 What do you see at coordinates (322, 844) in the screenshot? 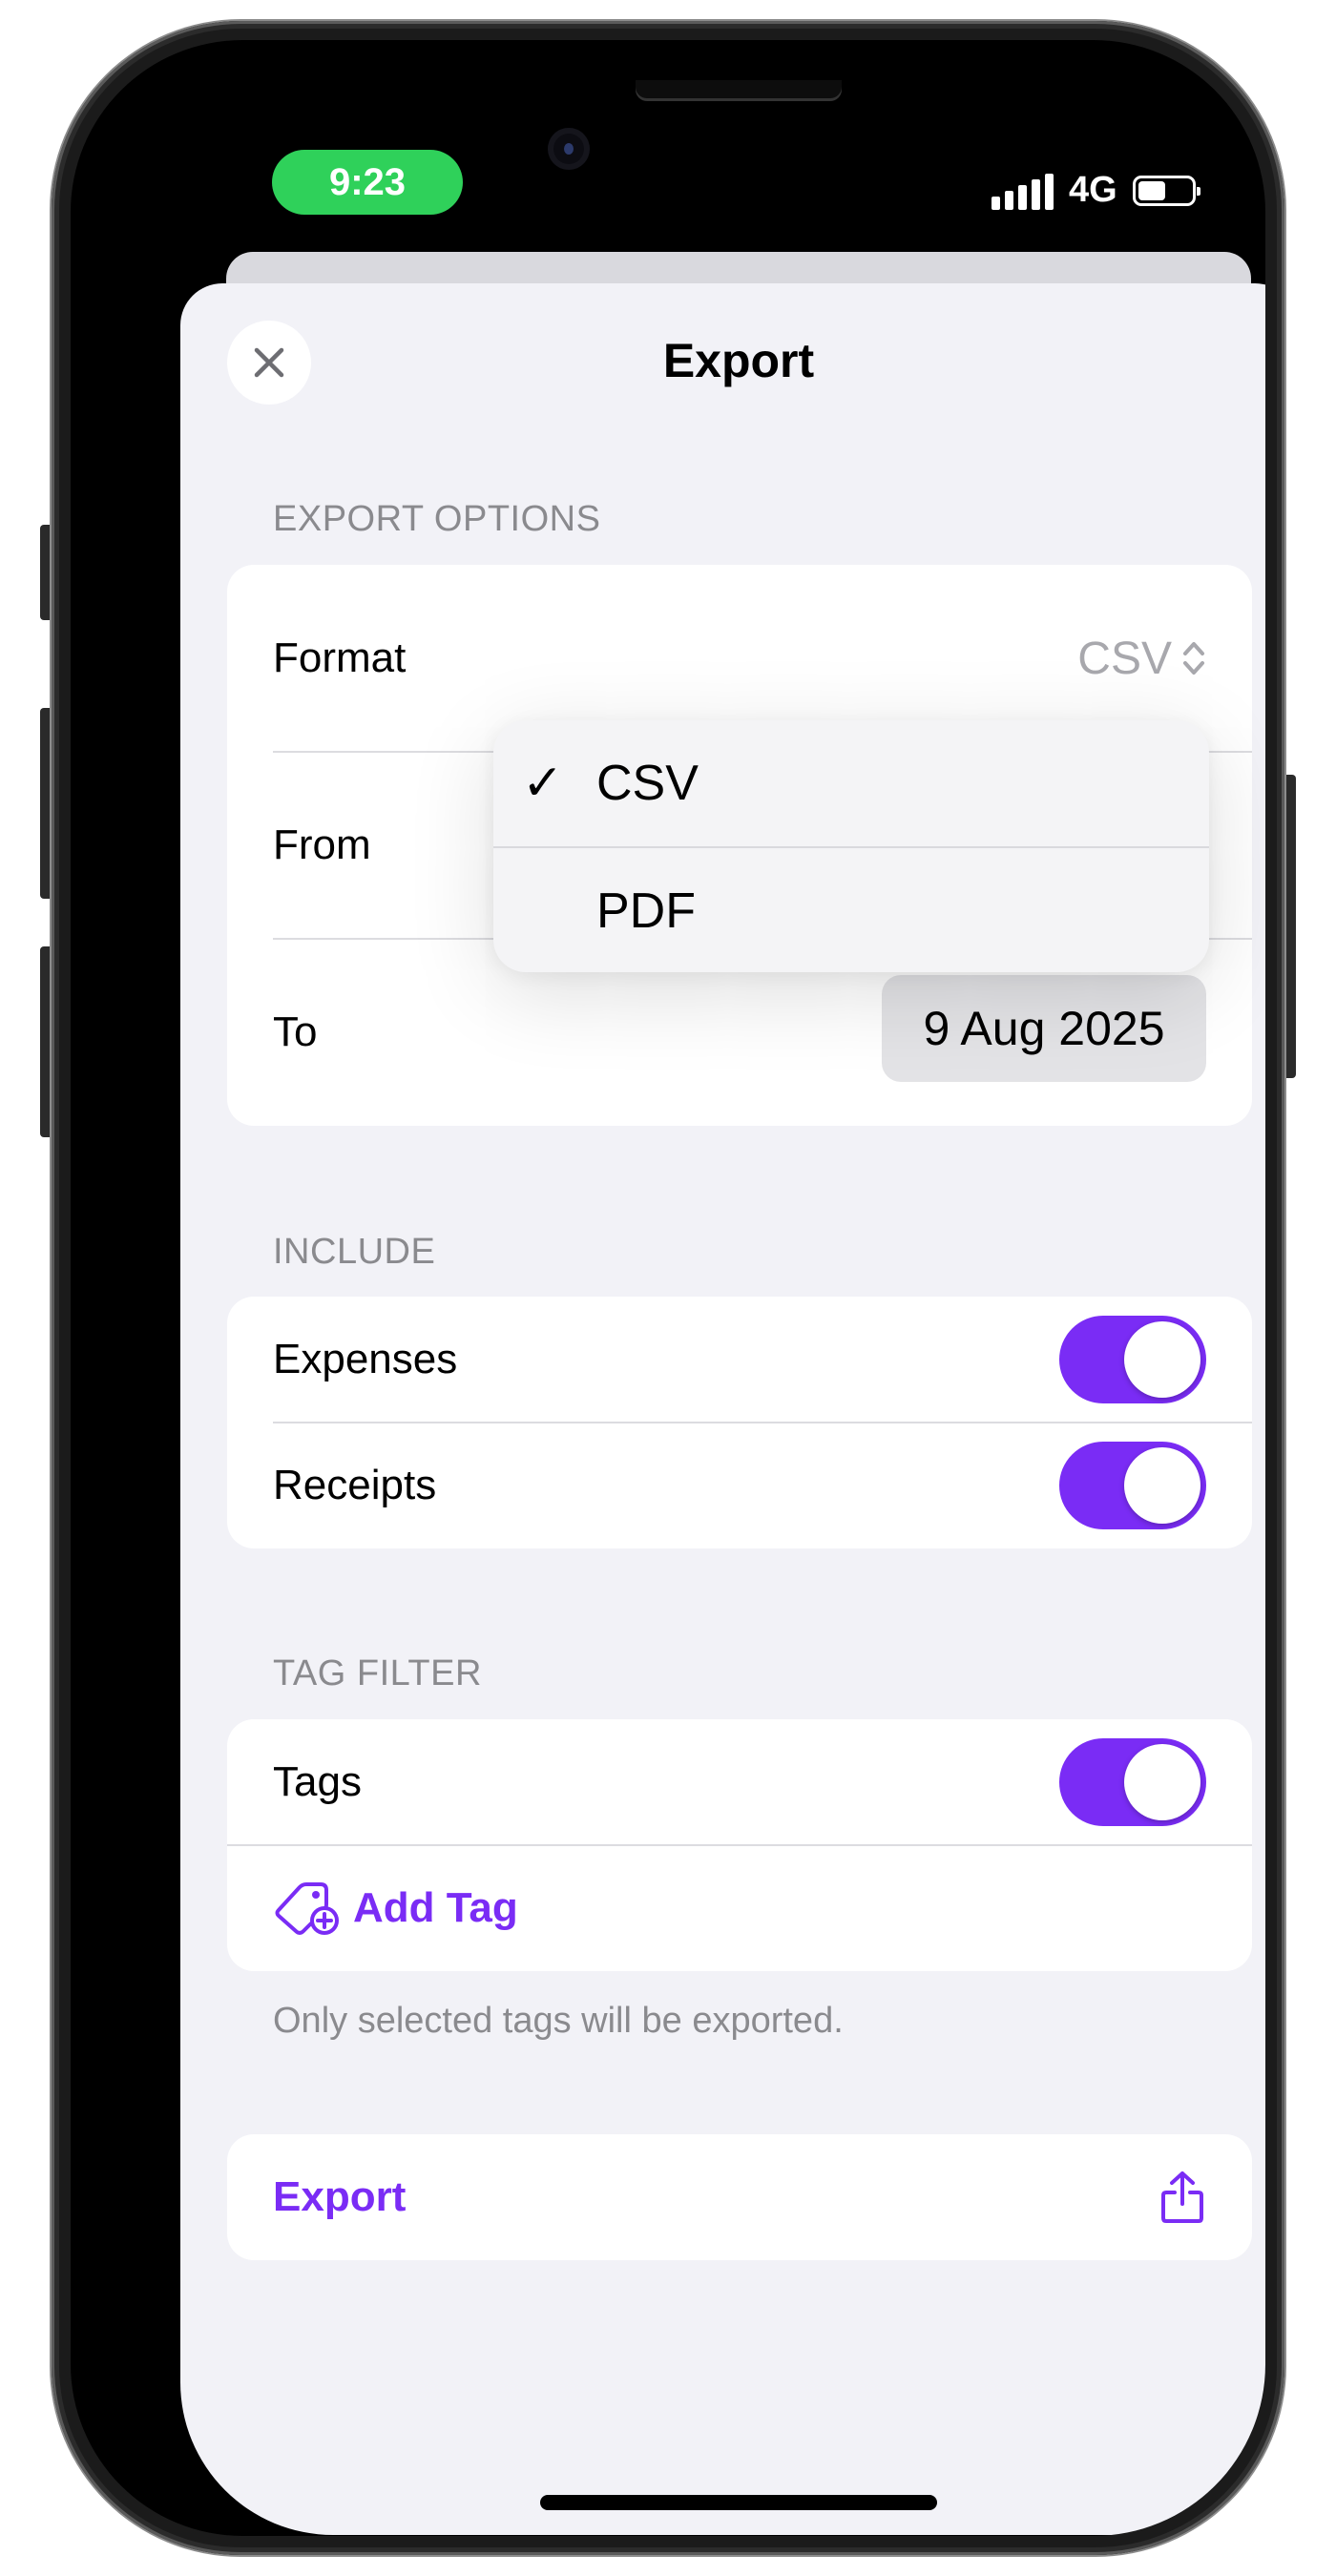
I see `from-label: From` at bounding box center [322, 844].